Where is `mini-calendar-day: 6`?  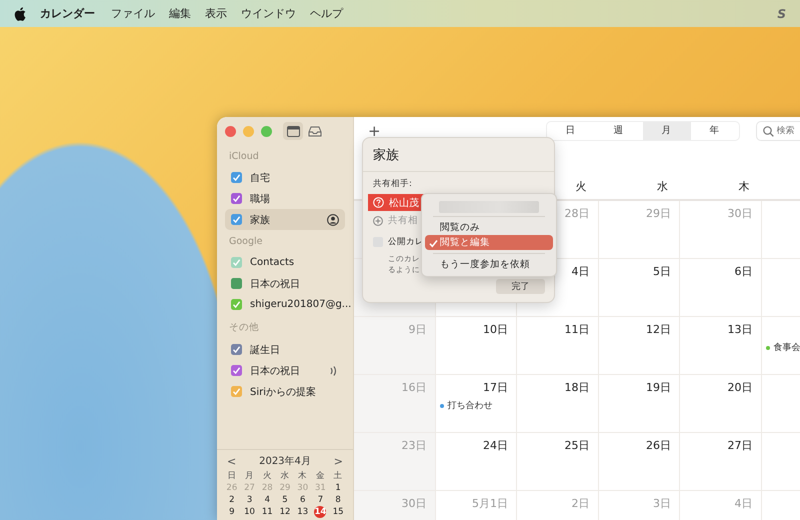
mini-calendar-day: 6 is located at coordinates (302, 500).